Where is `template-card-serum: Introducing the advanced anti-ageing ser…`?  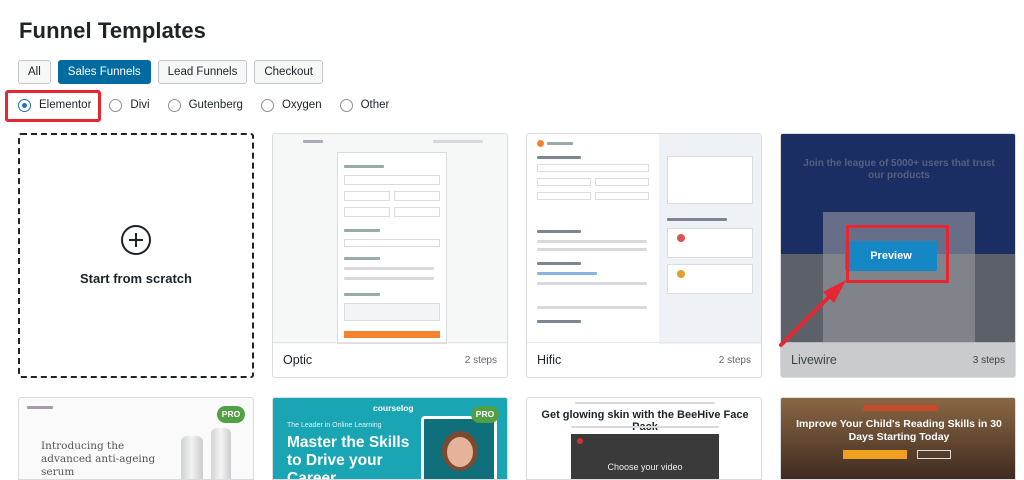 template-card-serum: Introducing the advanced anti-ageing ser… is located at coordinates (136, 438).